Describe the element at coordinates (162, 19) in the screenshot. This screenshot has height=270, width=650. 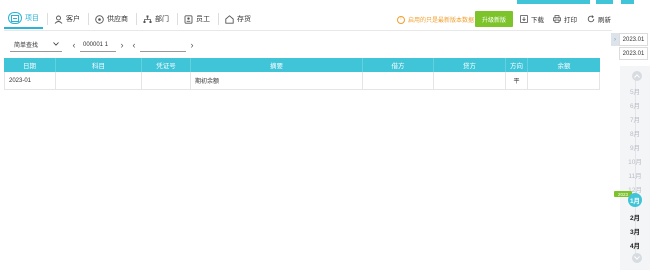
I see `tab-label: 部门` at that location.